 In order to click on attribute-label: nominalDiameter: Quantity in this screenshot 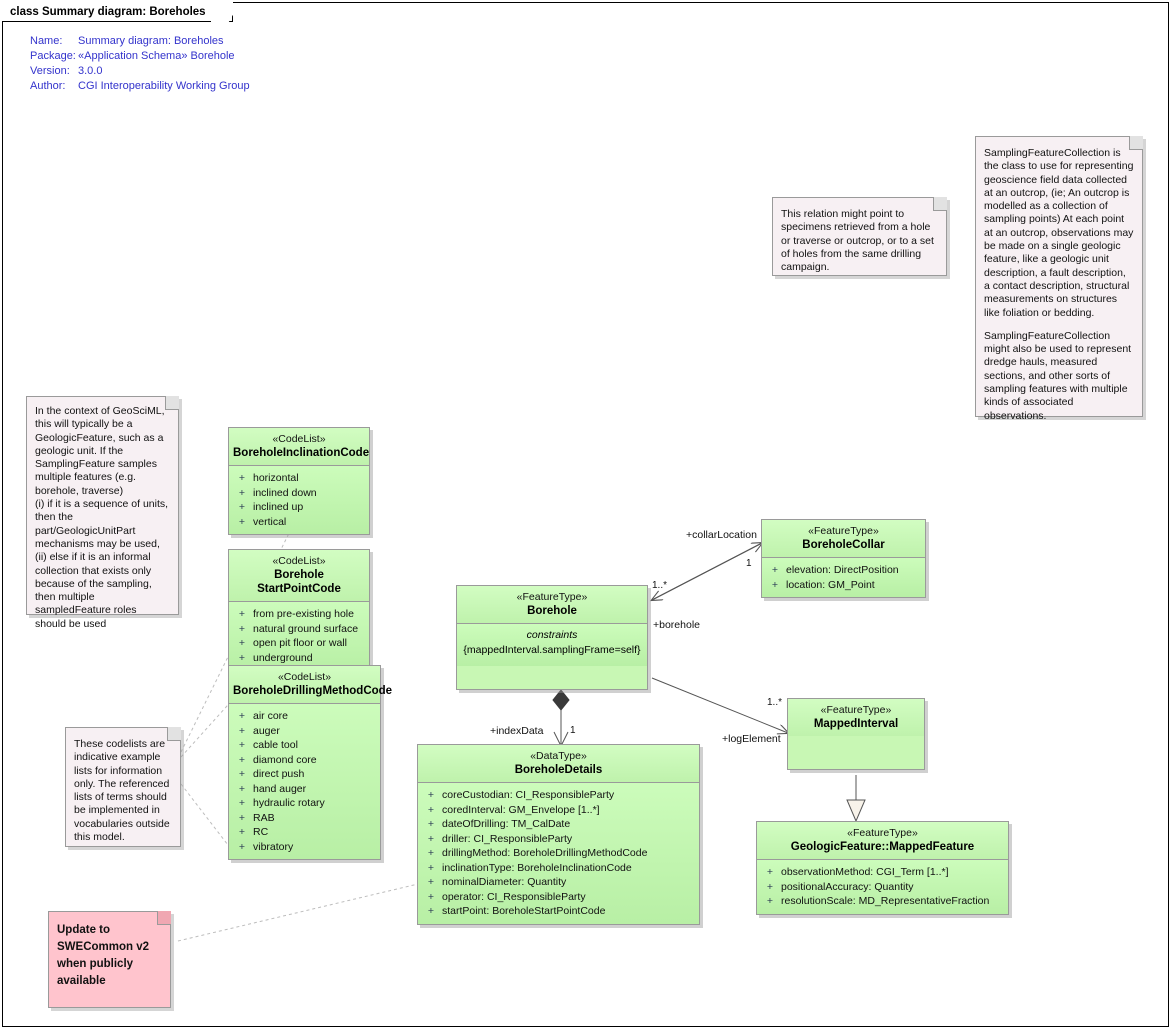, I will do `click(504, 882)`.